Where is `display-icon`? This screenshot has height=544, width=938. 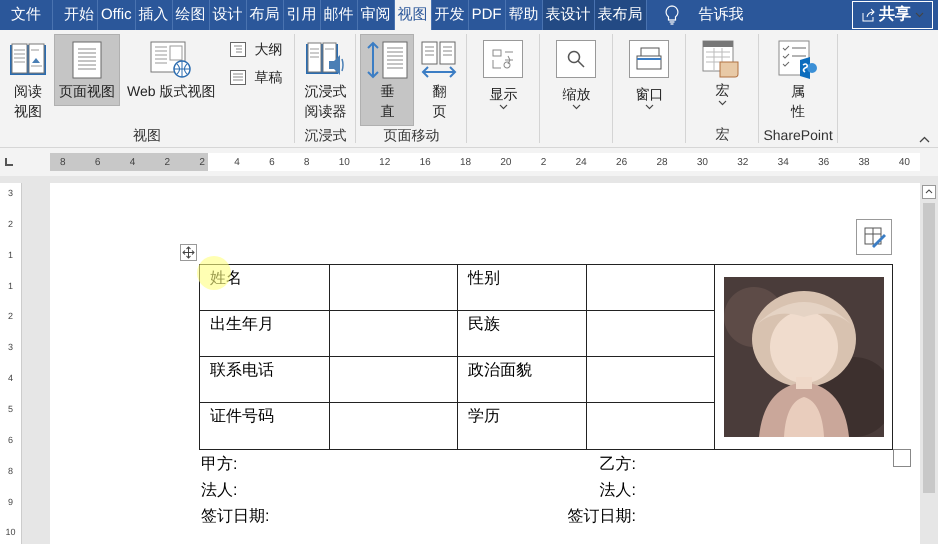
display-icon is located at coordinates (503, 59).